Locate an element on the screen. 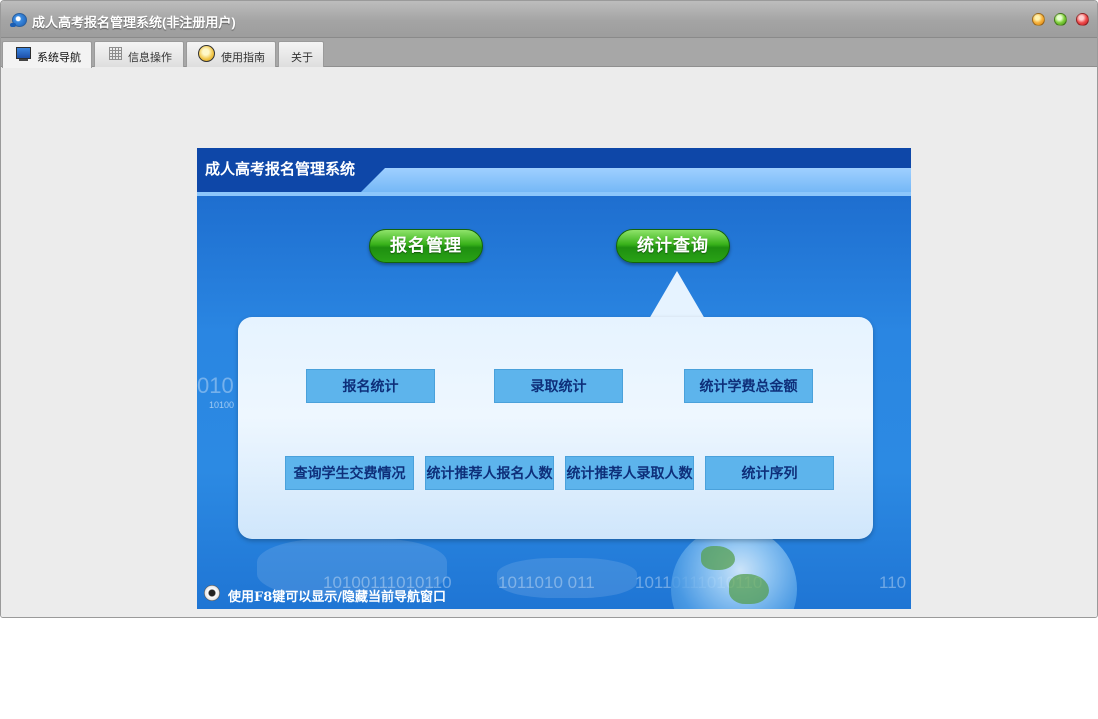 This screenshot has height=719, width=1098. registration-stats-button: 报名统计 is located at coordinates (370, 386).